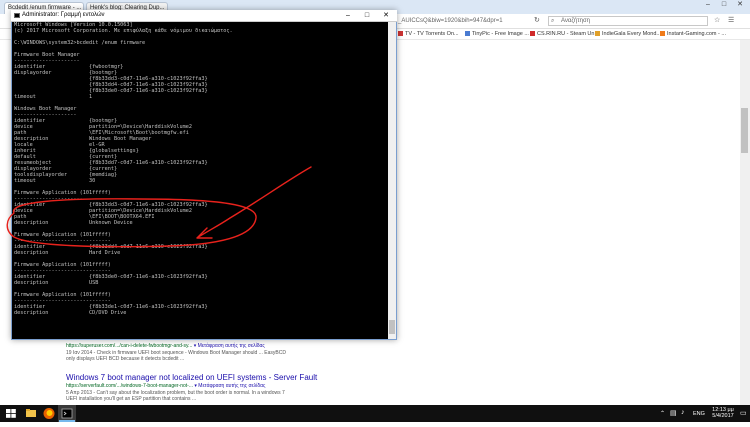 This screenshot has width=750, height=427. What do you see at coordinates (17, 15) in the screenshot?
I see `command-prompt-icon` at bounding box center [17, 15].